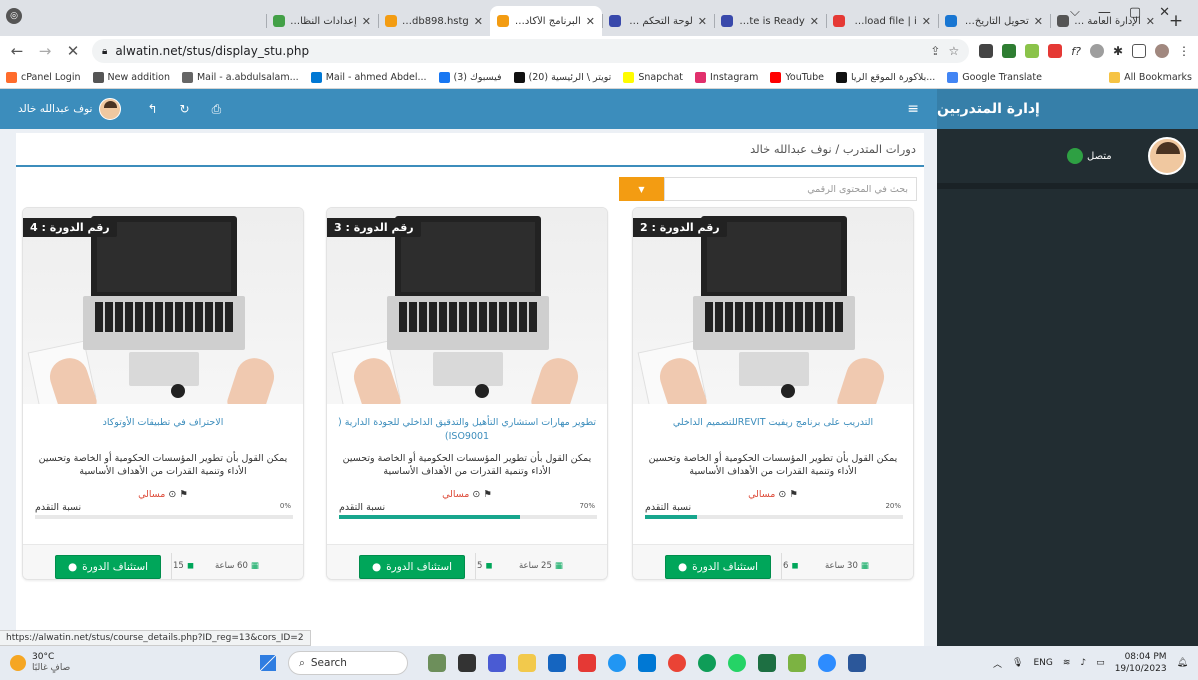 The image size is (1198, 680). Describe the element at coordinates (1141, 663) in the screenshot. I see `clock: 08:04 PM 19/10/2023` at that location.